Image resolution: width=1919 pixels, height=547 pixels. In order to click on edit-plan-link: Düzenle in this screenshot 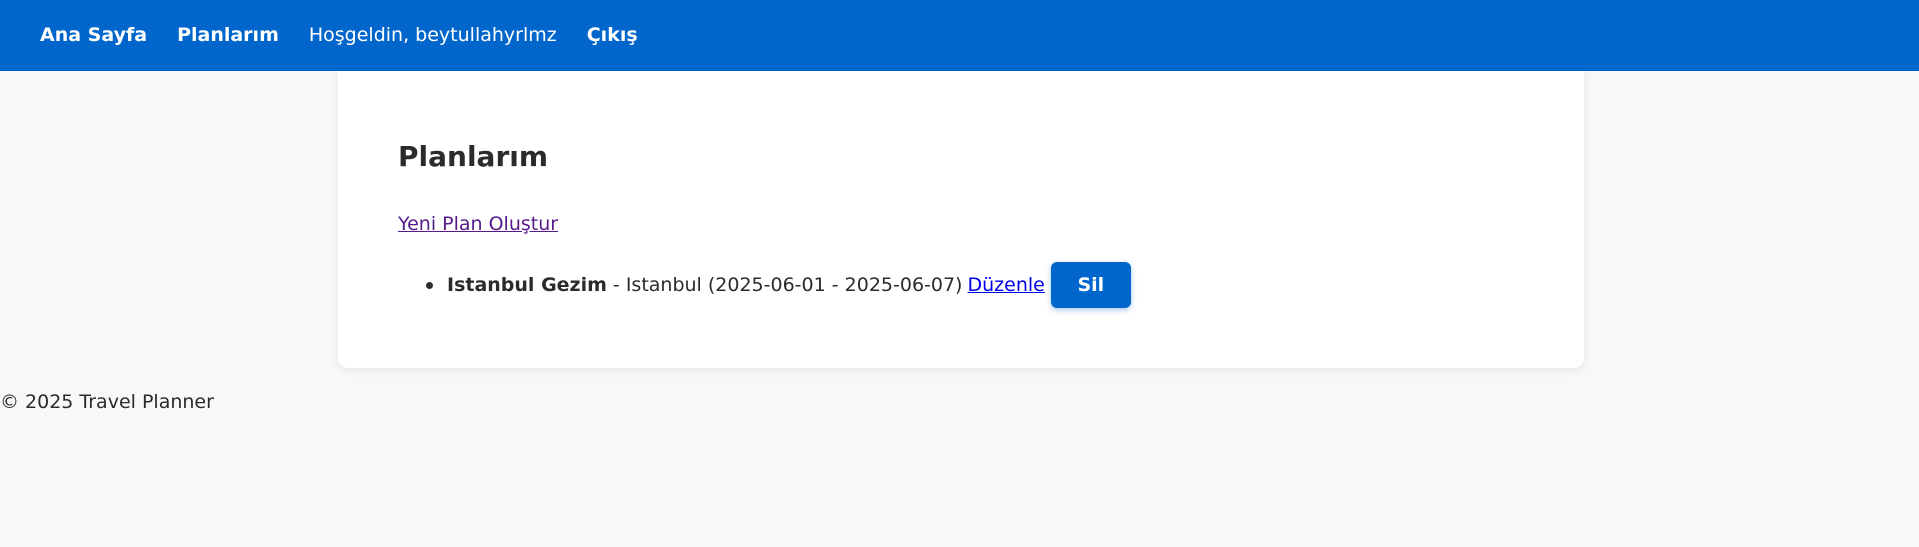, I will do `click(1005, 285)`.